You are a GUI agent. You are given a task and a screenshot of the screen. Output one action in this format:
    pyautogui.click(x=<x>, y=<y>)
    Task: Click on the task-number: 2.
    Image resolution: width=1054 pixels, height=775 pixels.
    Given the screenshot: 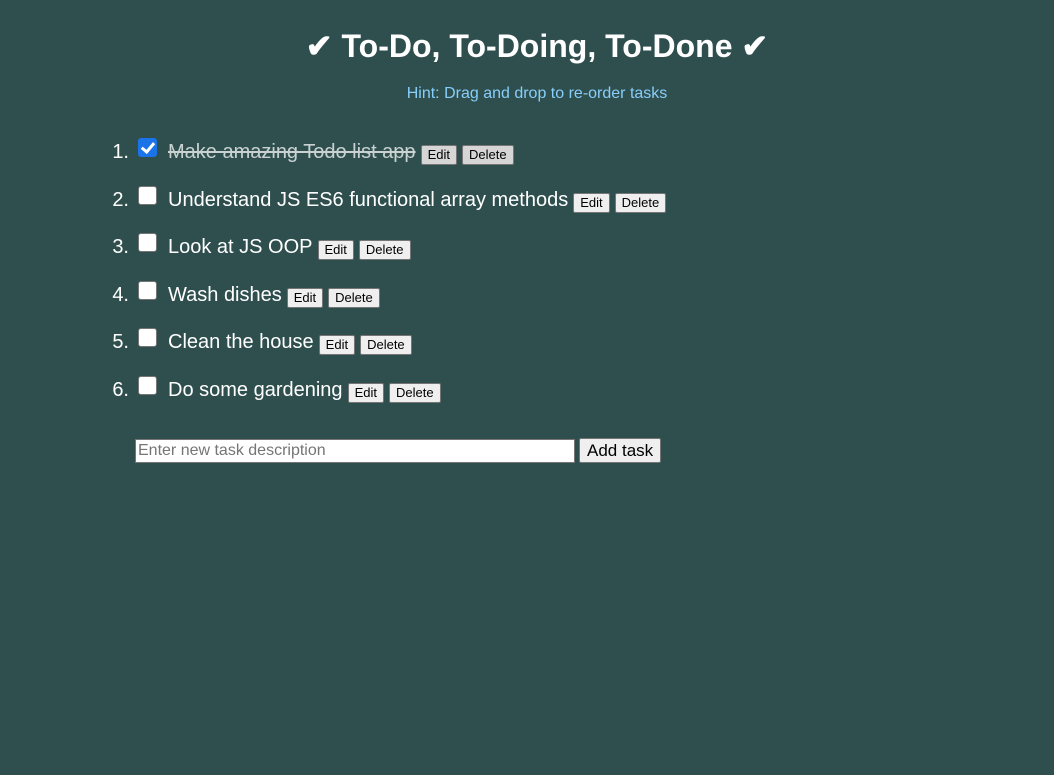 What is the action you would take?
    pyautogui.click(x=120, y=199)
    